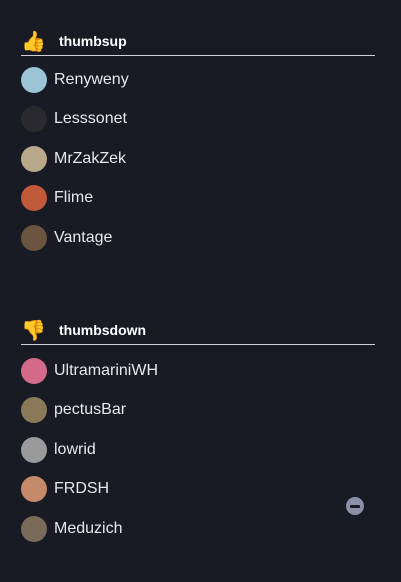  What do you see at coordinates (198, 120) in the screenshot?
I see `user-row: Lesssonet` at bounding box center [198, 120].